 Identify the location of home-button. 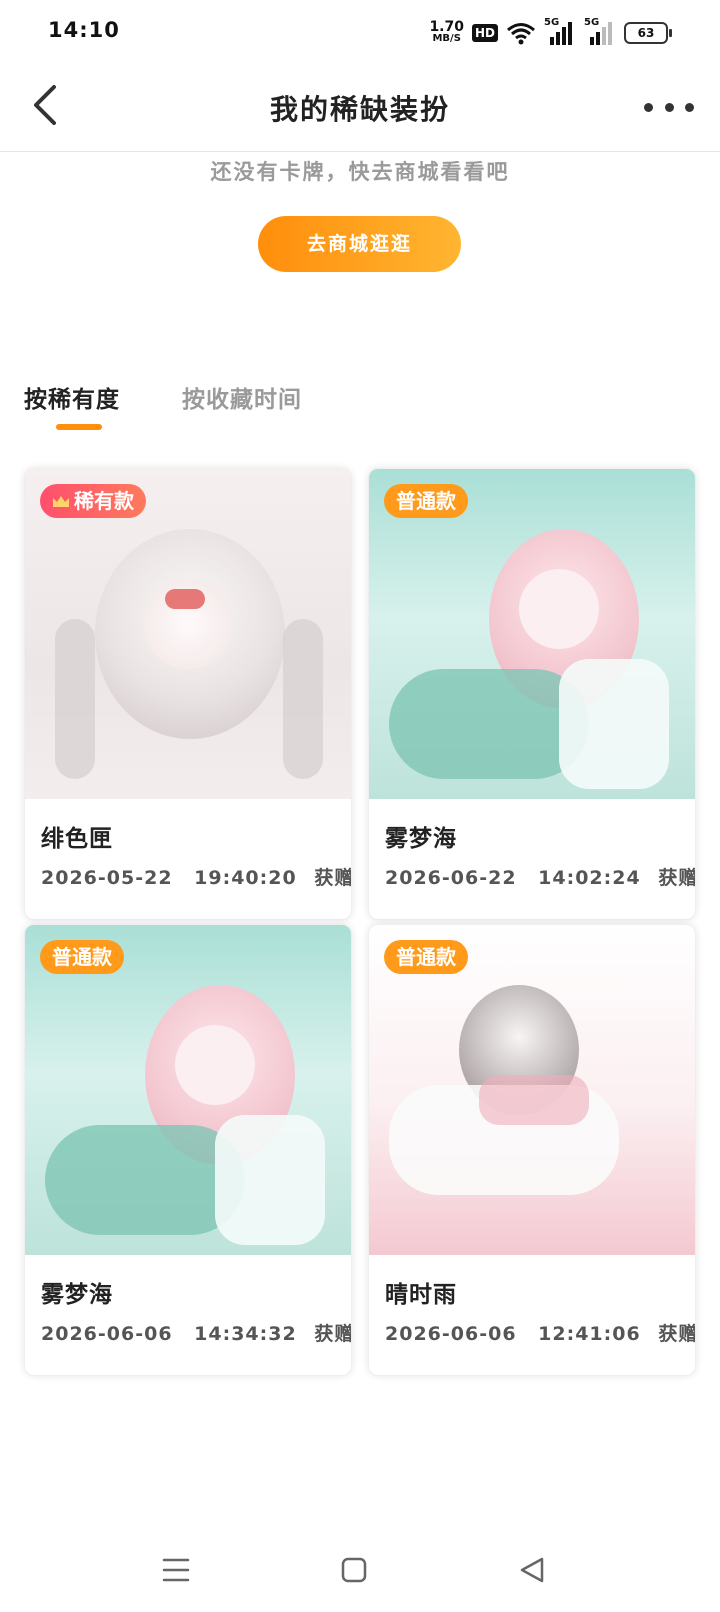
(354, 1570).